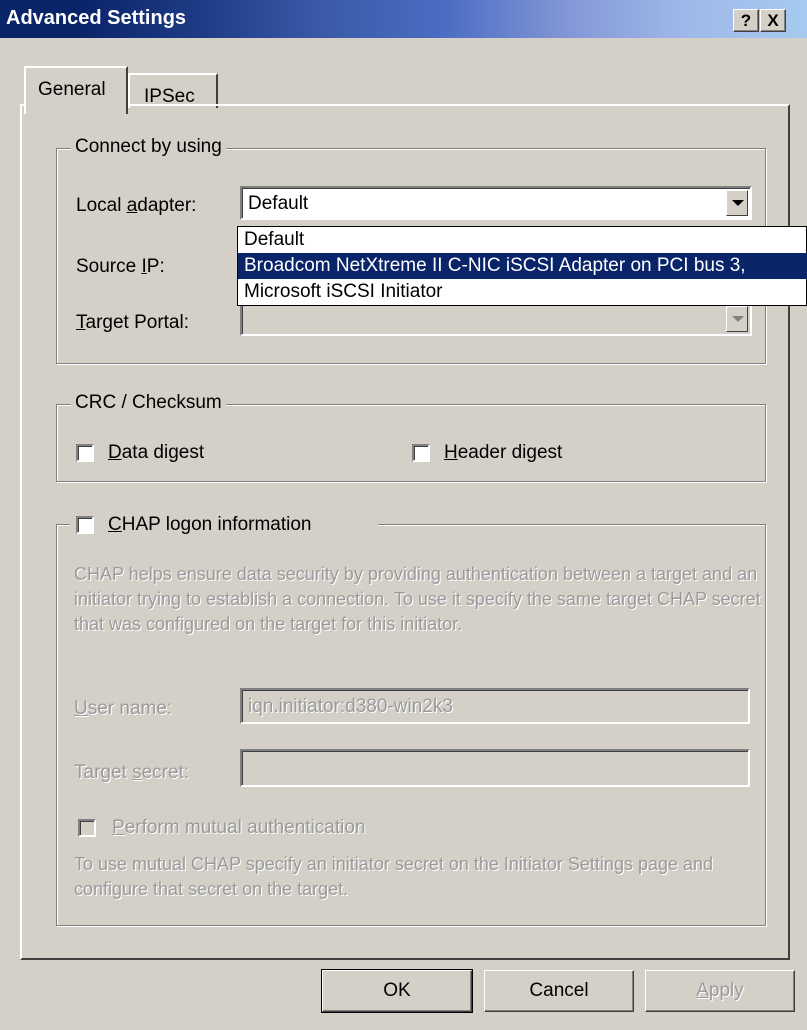 The image size is (807, 1030). I want to click on user-name-value: iqn.initiator:d380-win2k3, so click(350, 706).